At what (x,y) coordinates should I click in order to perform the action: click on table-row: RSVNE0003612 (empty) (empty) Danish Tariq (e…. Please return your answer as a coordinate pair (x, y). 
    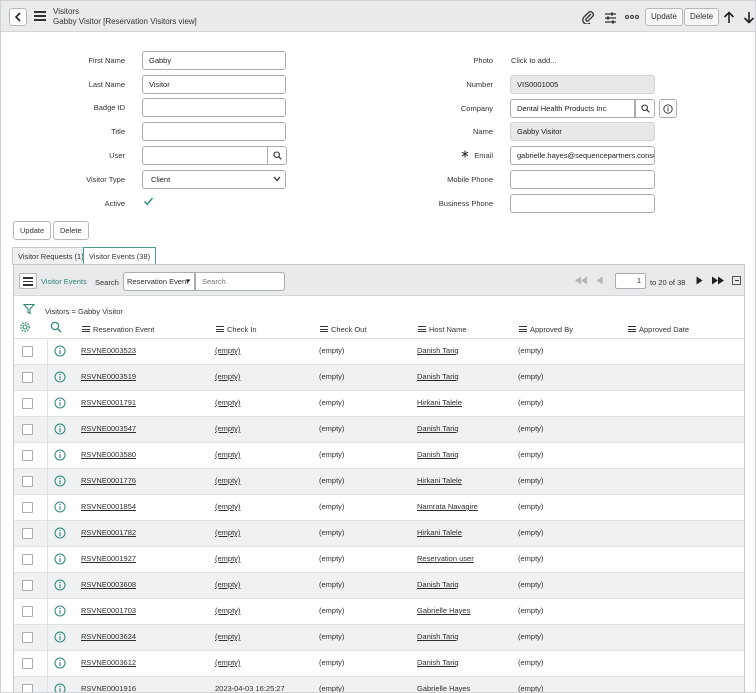
    Looking at the image, I should click on (379, 663).